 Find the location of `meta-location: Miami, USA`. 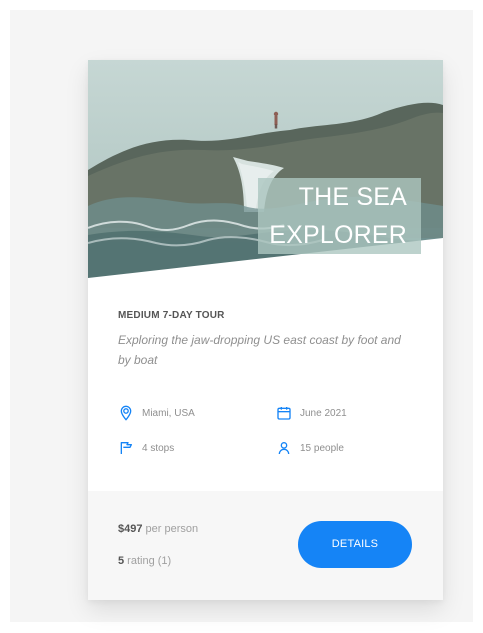

meta-location: Miami, USA is located at coordinates (156, 413).